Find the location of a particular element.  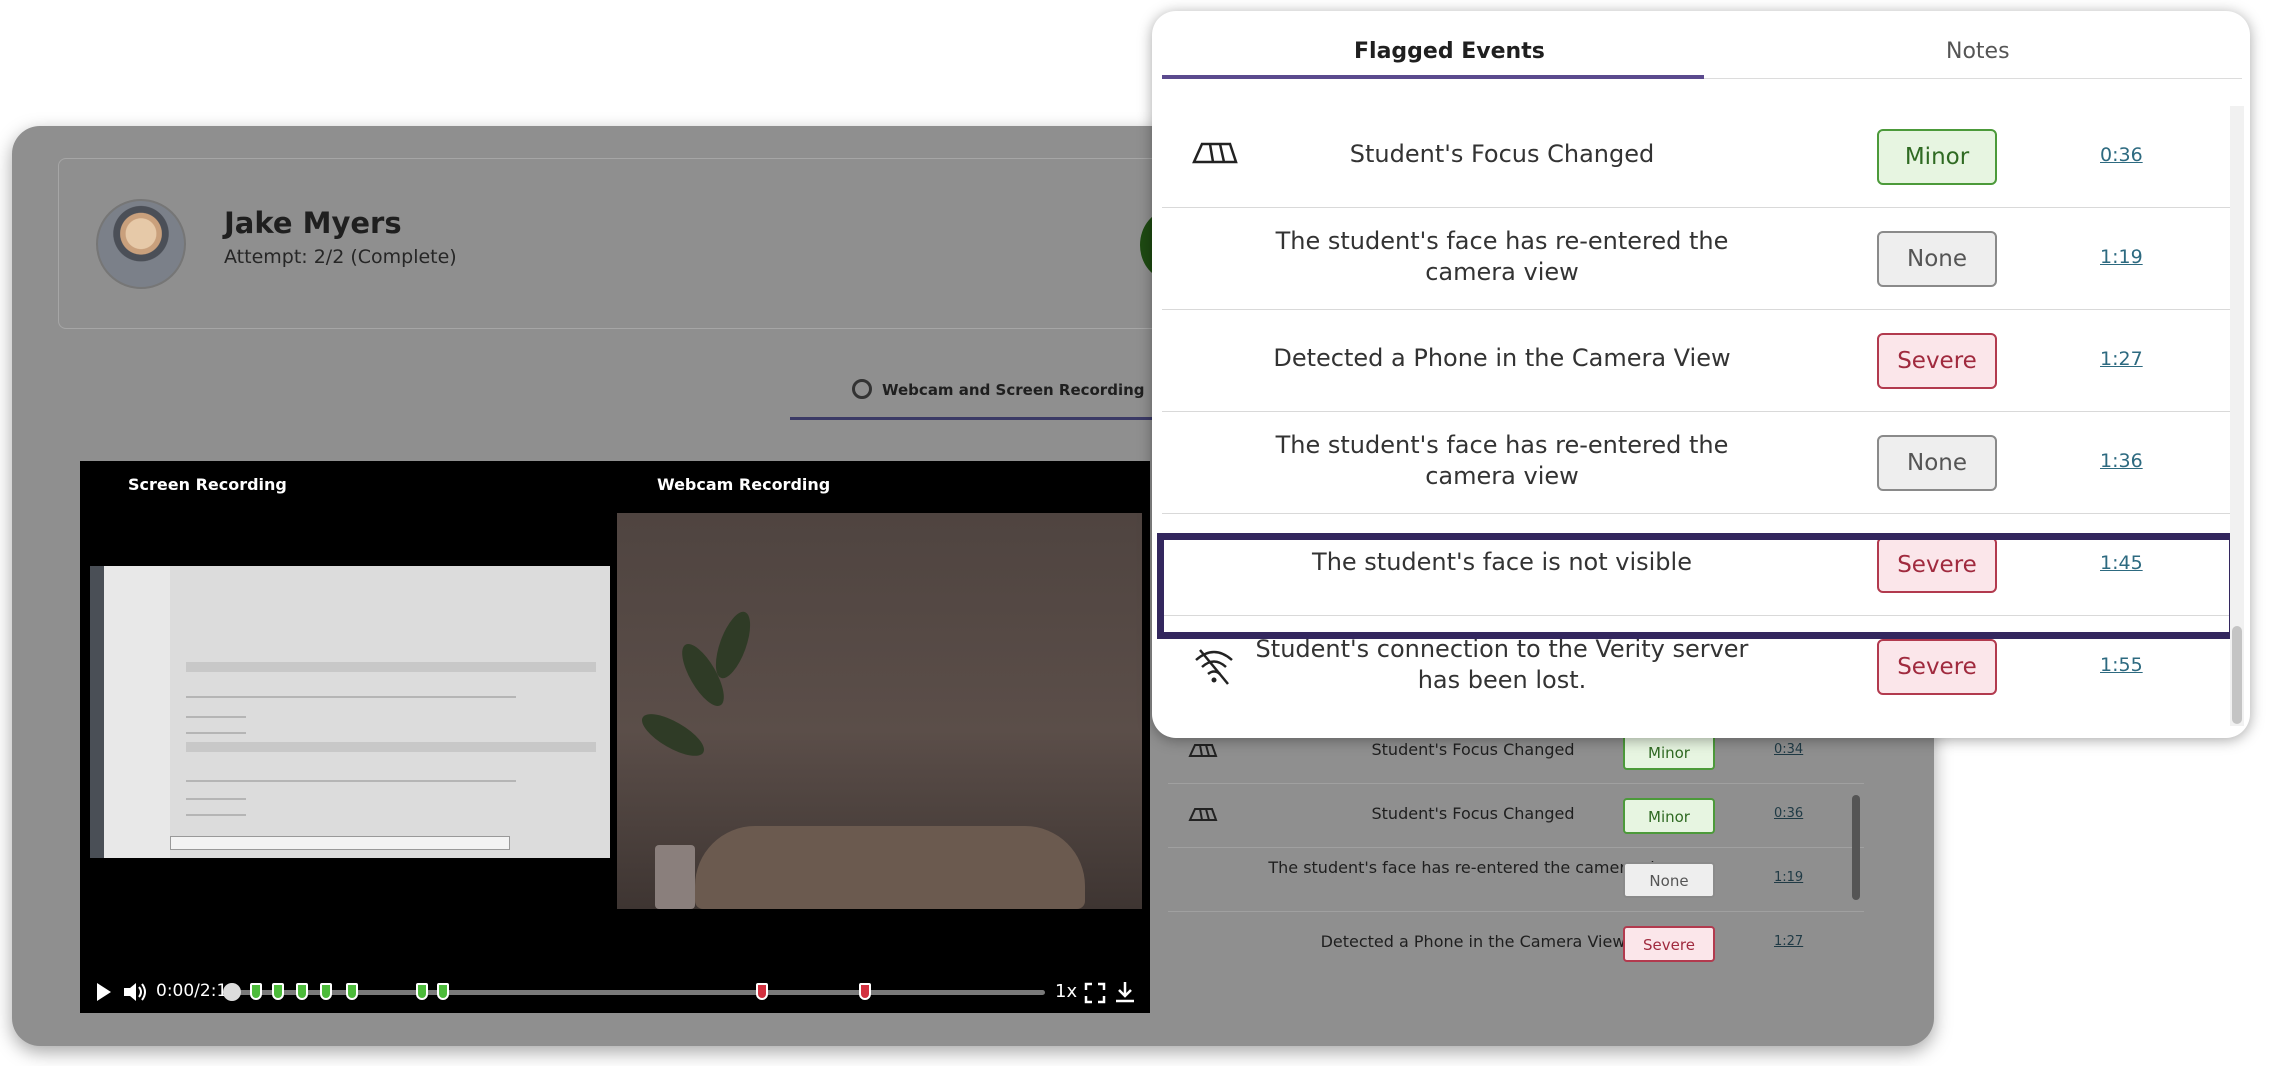

background-scrollbar is located at coordinates (1856, 847).